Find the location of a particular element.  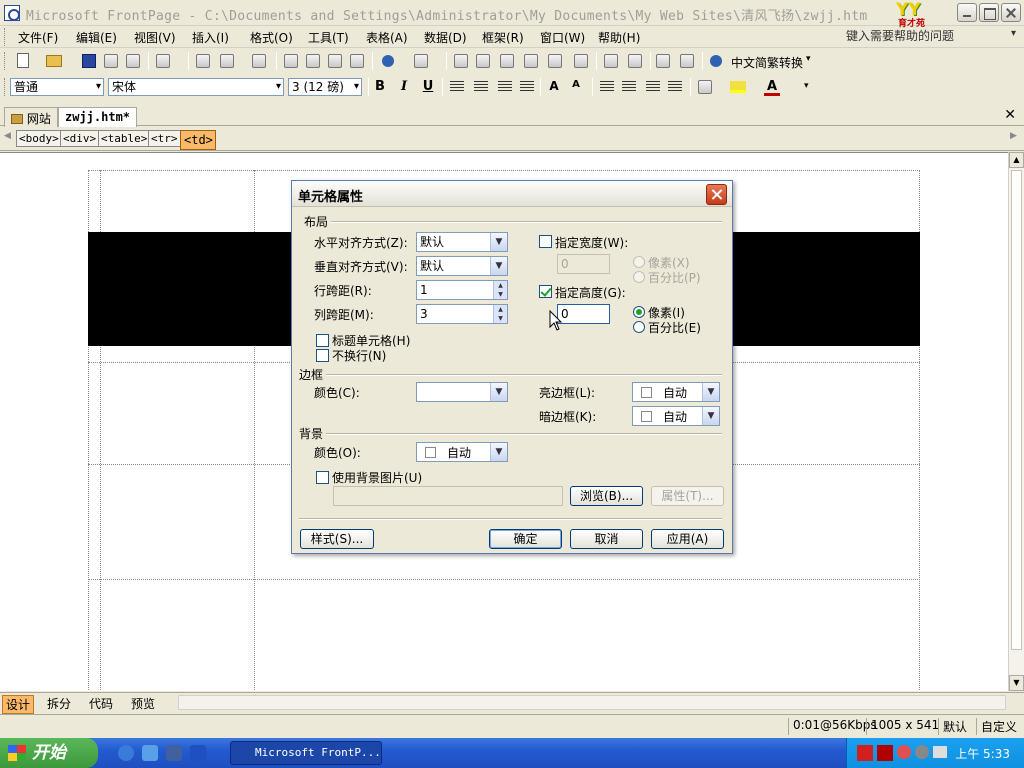

horizontal-scrollbar is located at coordinates (592, 702).